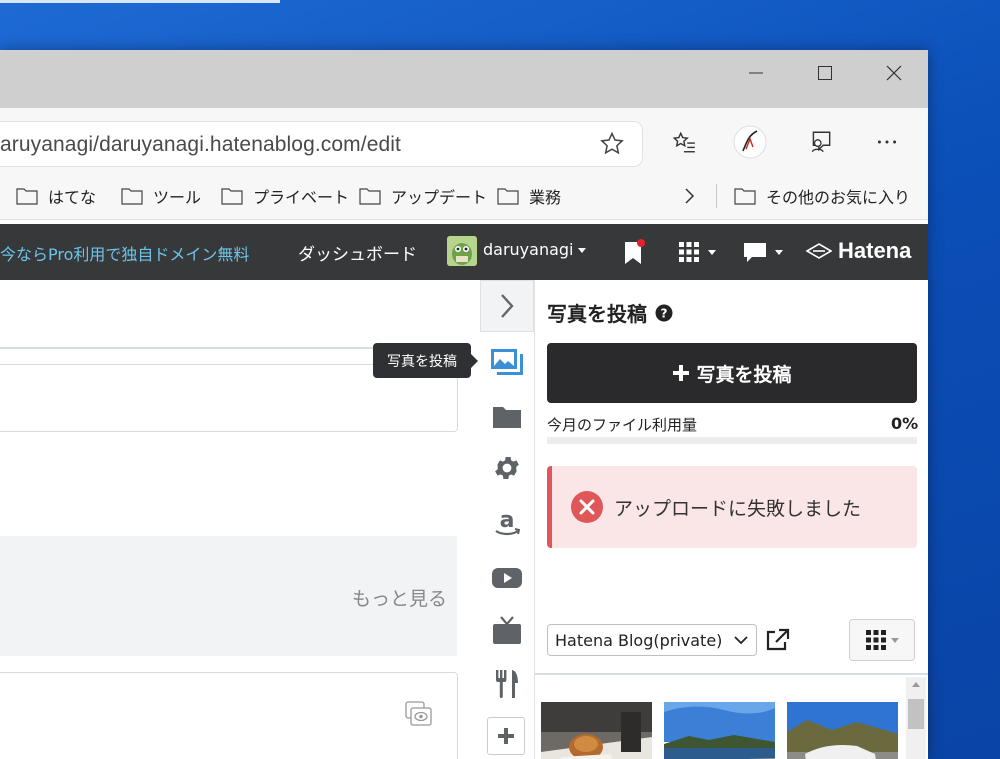 This screenshot has width=1000, height=759. I want to click on fork-knife-icon, so click(507, 684).